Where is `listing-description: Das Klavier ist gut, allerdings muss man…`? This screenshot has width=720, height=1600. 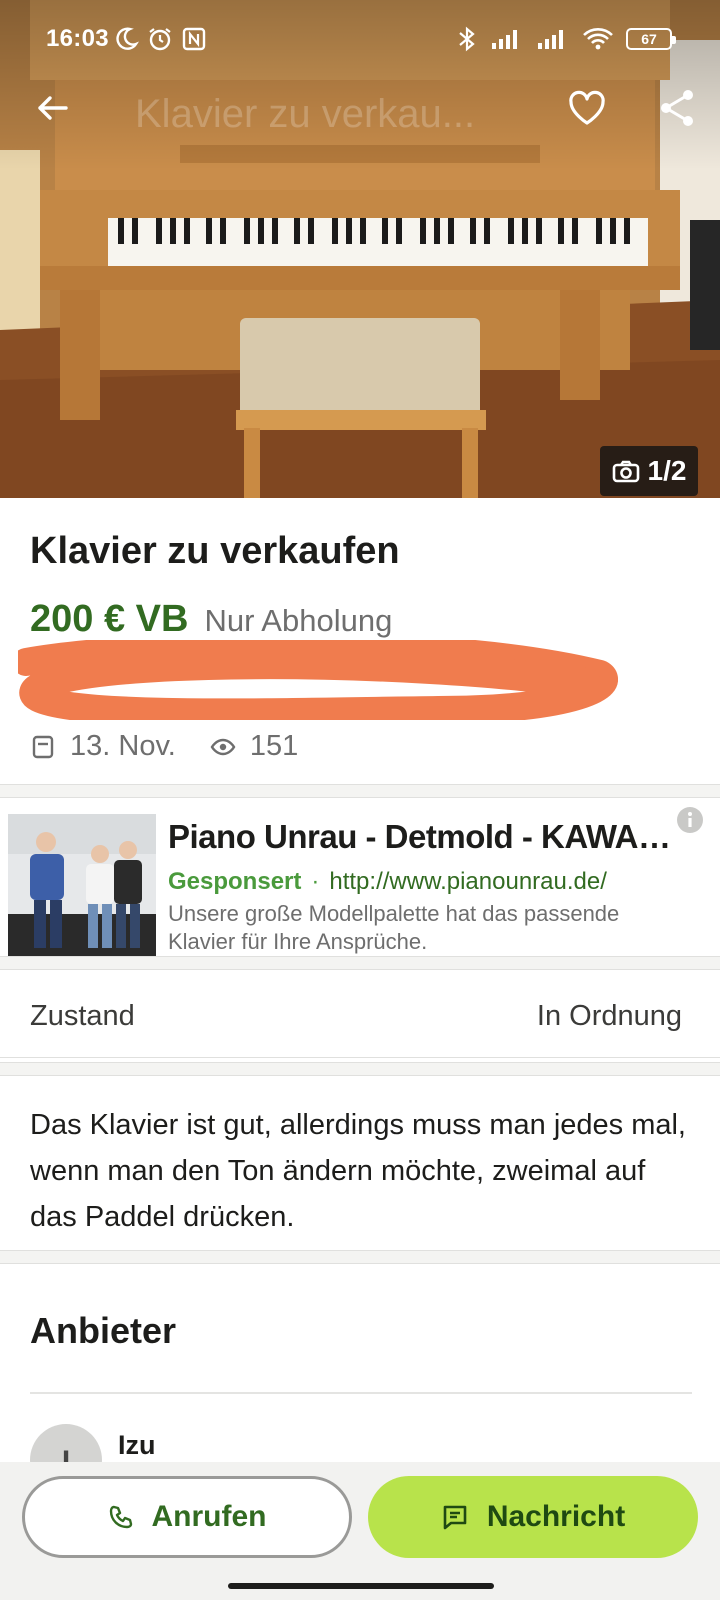
listing-description: Das Klavier ist gut, allerdings muss man… is located at coordinates (358, 1171).